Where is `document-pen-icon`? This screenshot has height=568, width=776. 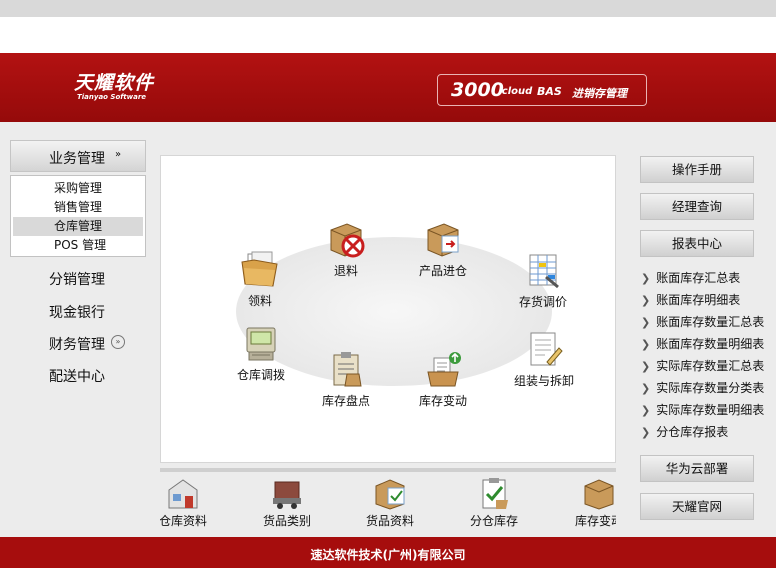
document-pen-icon is located at coordinates (544, 350).